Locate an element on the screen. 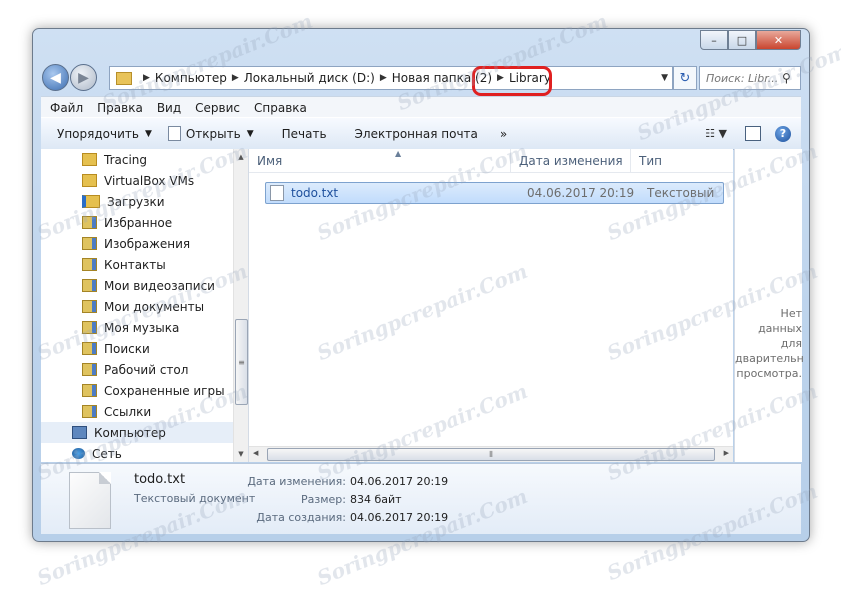 This screenshot has width=841, height=590. links-folder-icon is located at coordinates (89, 411).